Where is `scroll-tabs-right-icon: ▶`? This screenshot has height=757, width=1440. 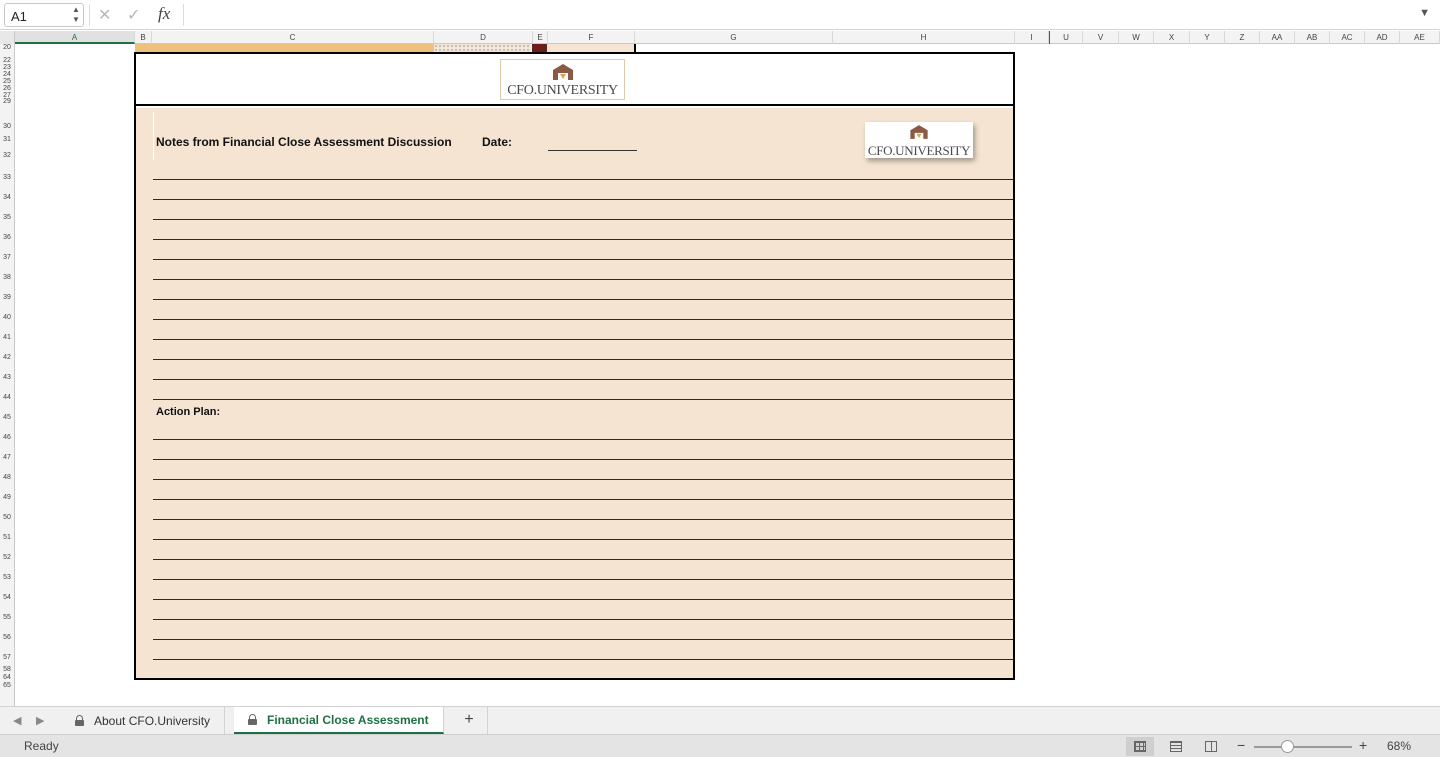
scroll-tabs-right-icon: ▶ is located at coordinates (40, 720).